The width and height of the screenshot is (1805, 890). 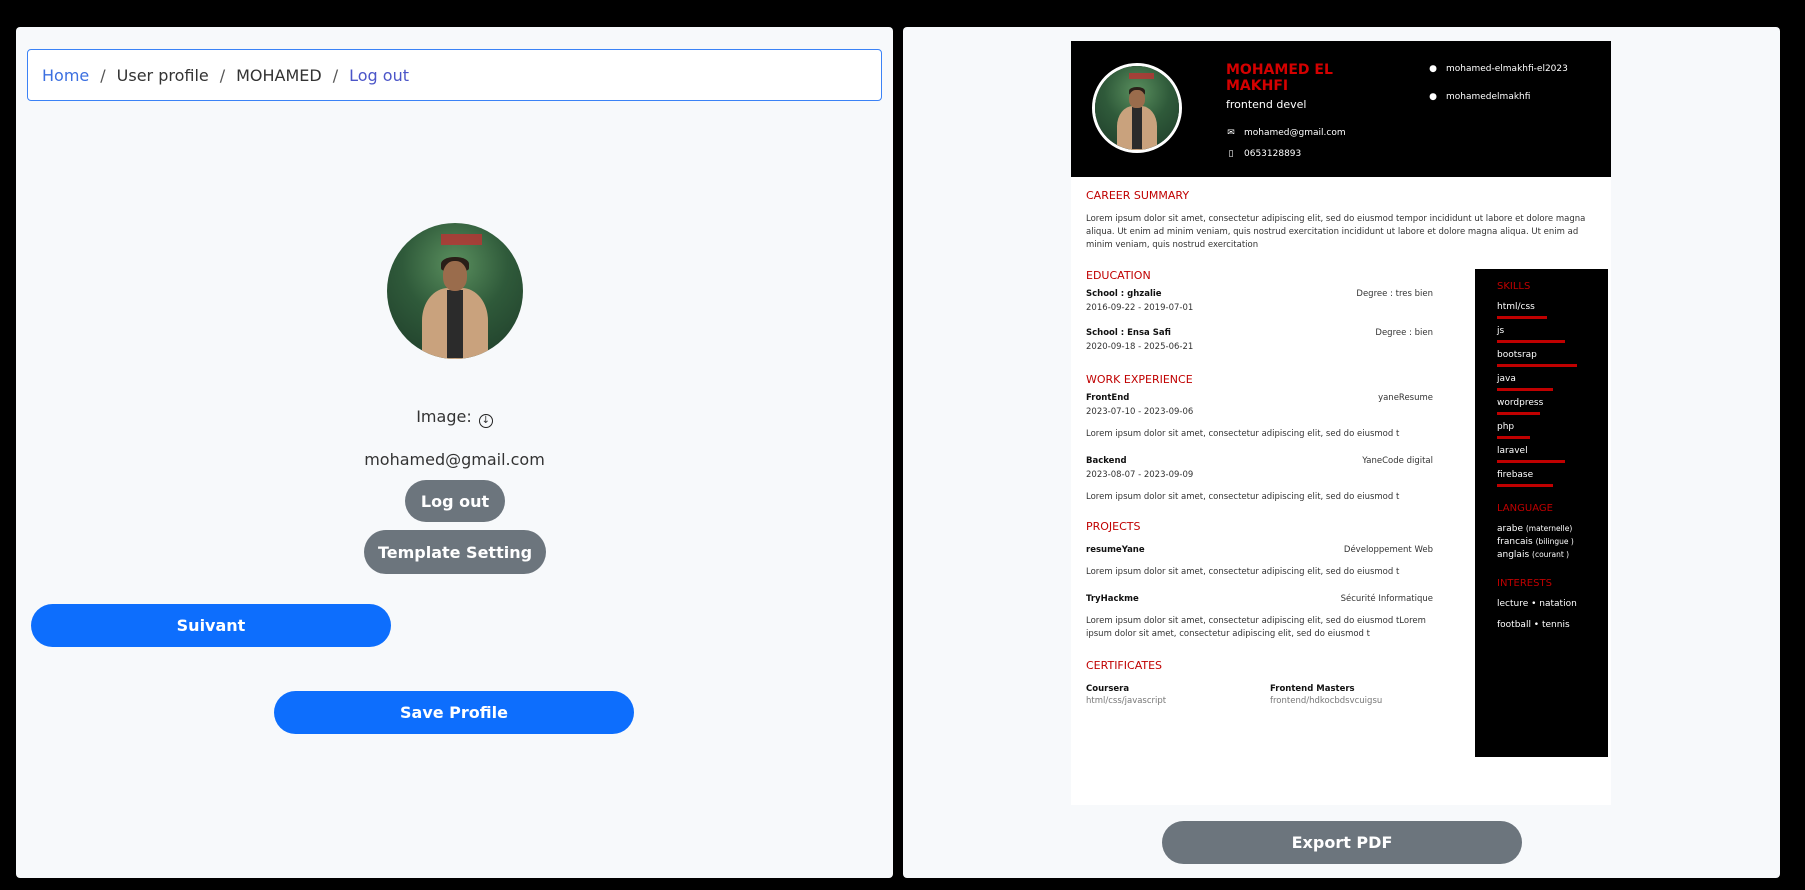 What do you see at coordinates (1140, 412) in the screenshot?
I see `work-dates: 2023-07-10 - 2023-09-06` at bounding box center [1140, 412].